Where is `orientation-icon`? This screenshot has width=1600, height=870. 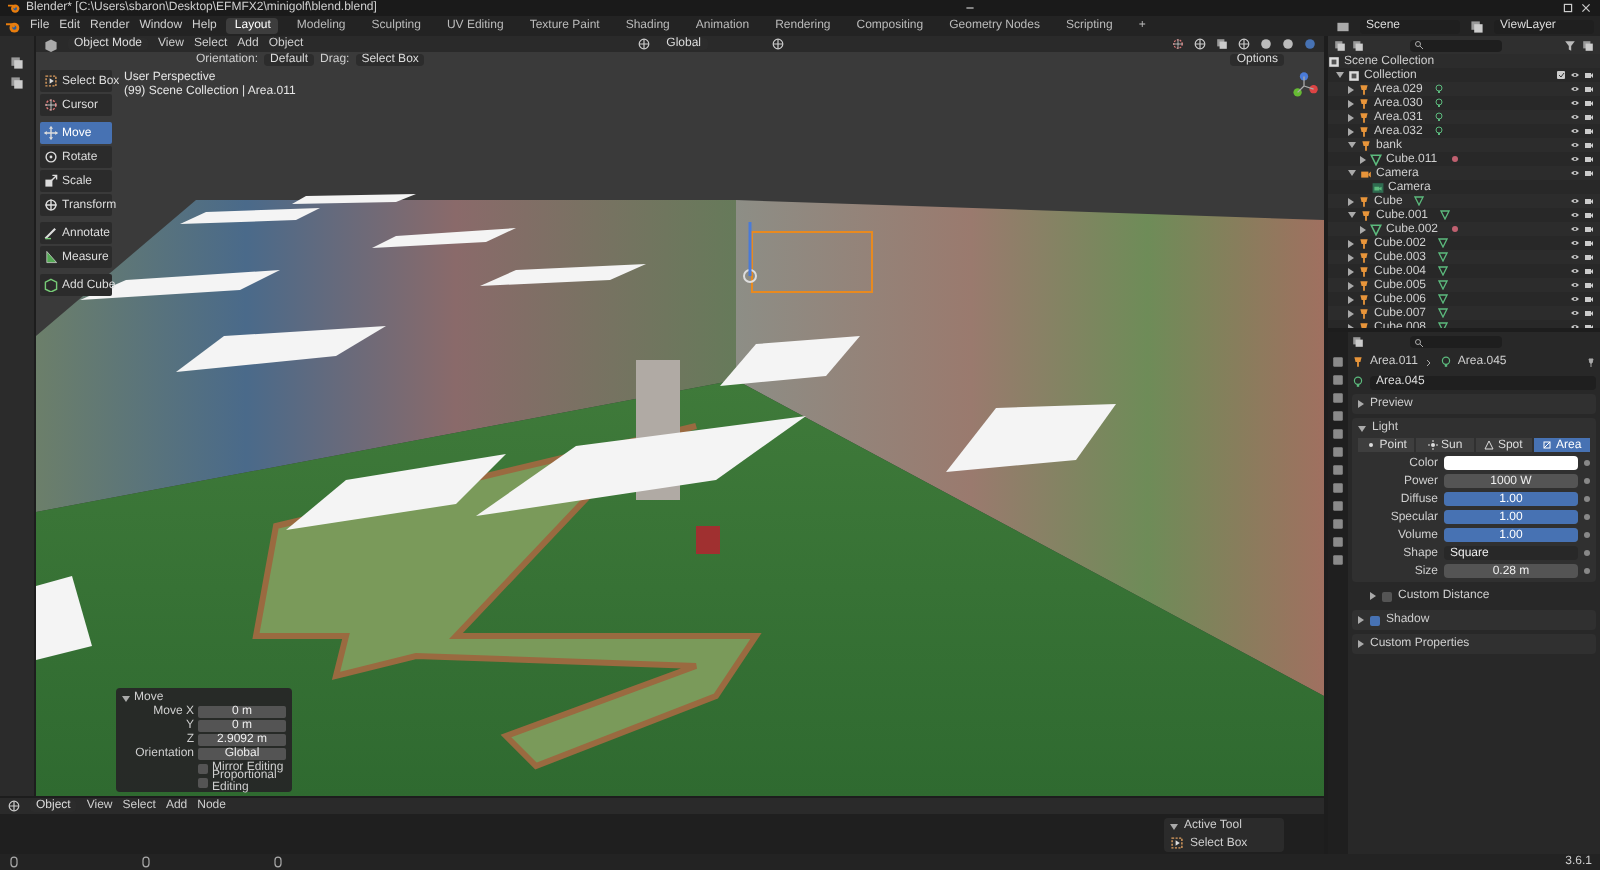 orientation-icon is located at coordinates (644, 44).